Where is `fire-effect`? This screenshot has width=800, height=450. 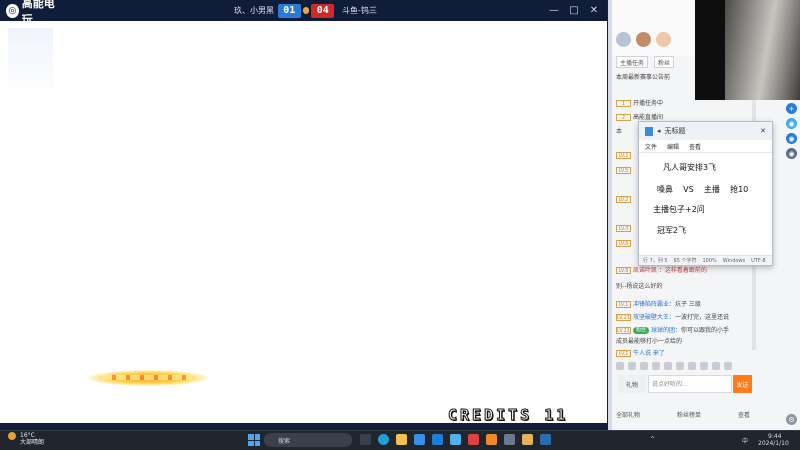
fire-effect is located at coordinates (148, 378).